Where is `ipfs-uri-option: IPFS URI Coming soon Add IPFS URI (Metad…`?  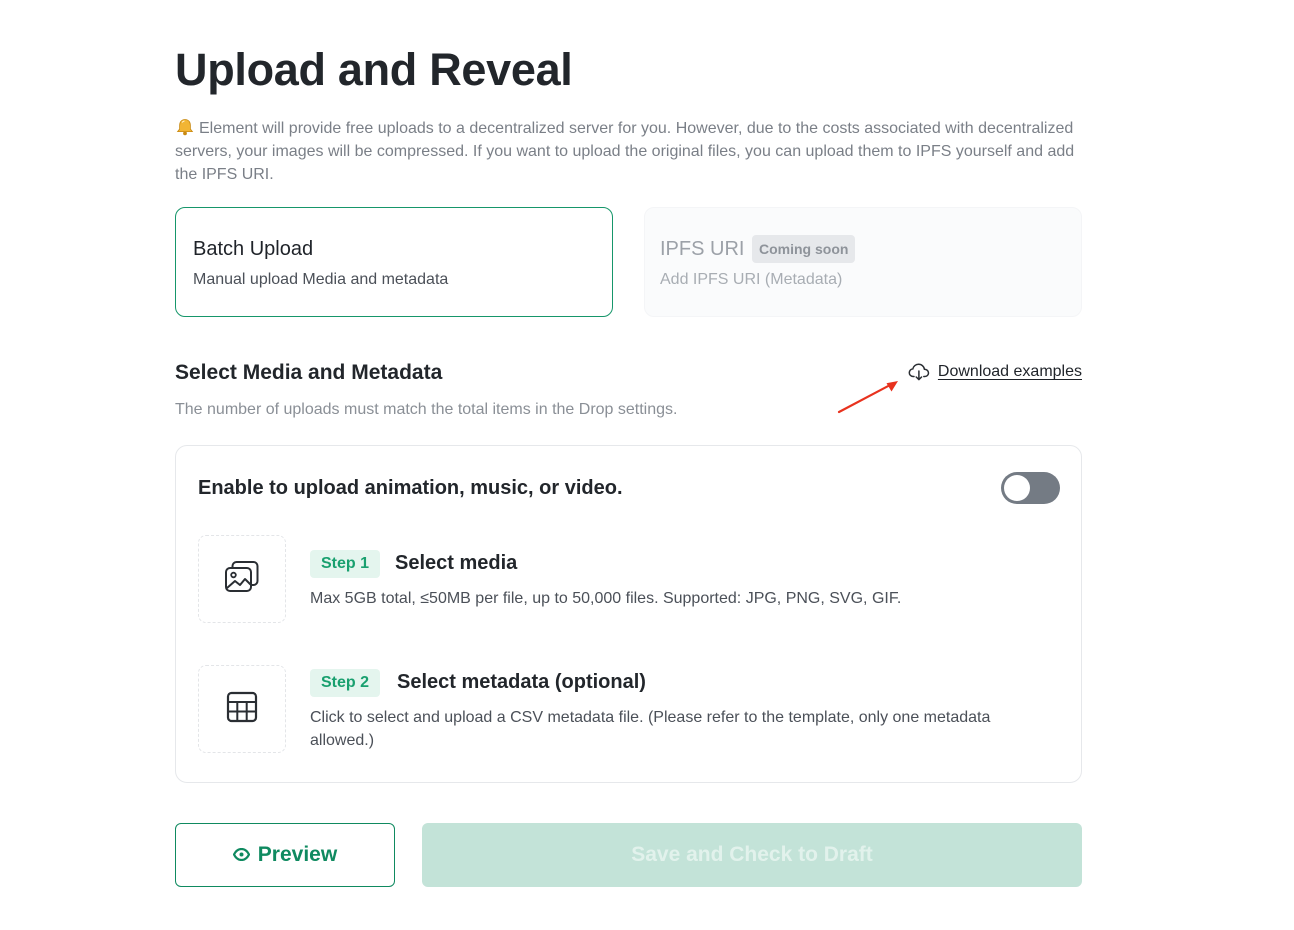 ipfs-uri-option: IPFS URI Coming soon Add IPFS URI (Metad… is located at coordinates (863, 262).